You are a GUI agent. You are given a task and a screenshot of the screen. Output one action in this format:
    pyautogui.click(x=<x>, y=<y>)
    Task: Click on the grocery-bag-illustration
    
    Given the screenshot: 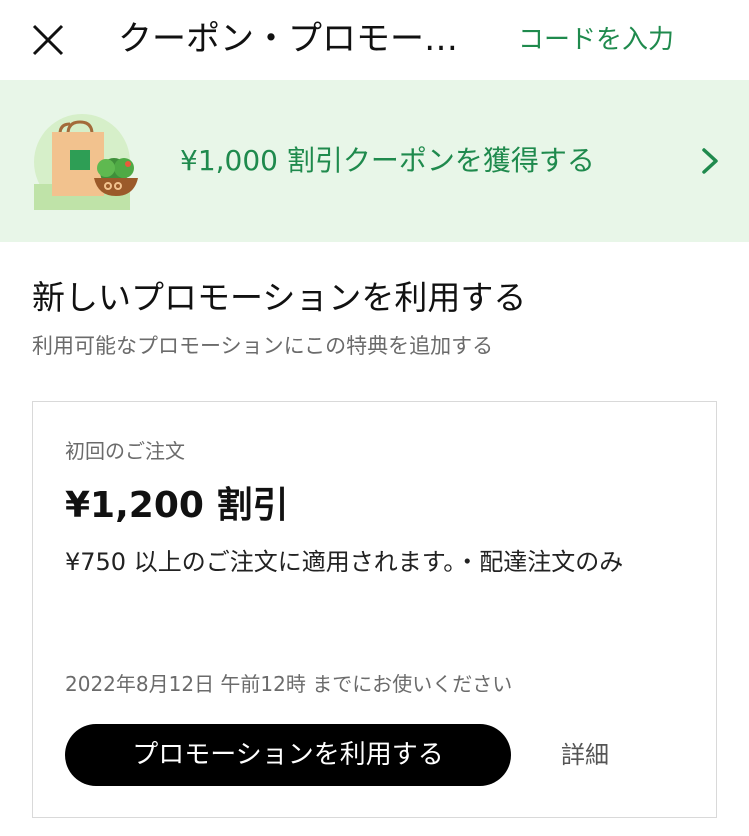 What is the action you would take?
    pyautogui.click(x=86, y=162)
    